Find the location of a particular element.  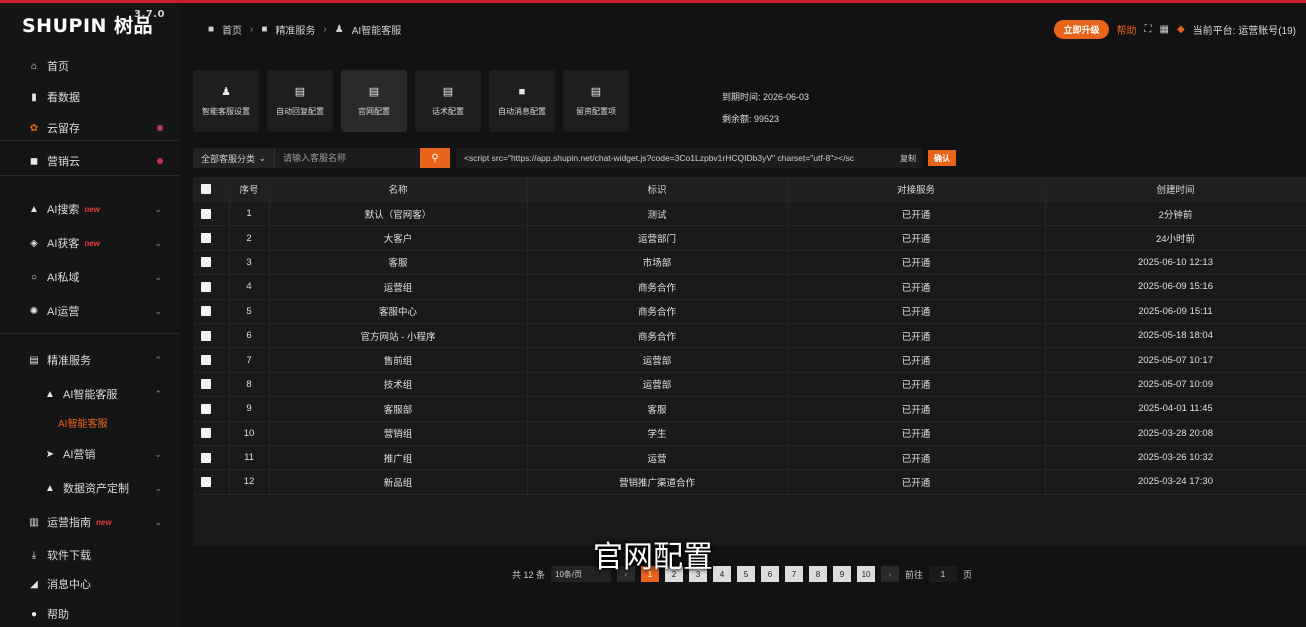

page-number-button: 4 is located at coordinates (722, 574).